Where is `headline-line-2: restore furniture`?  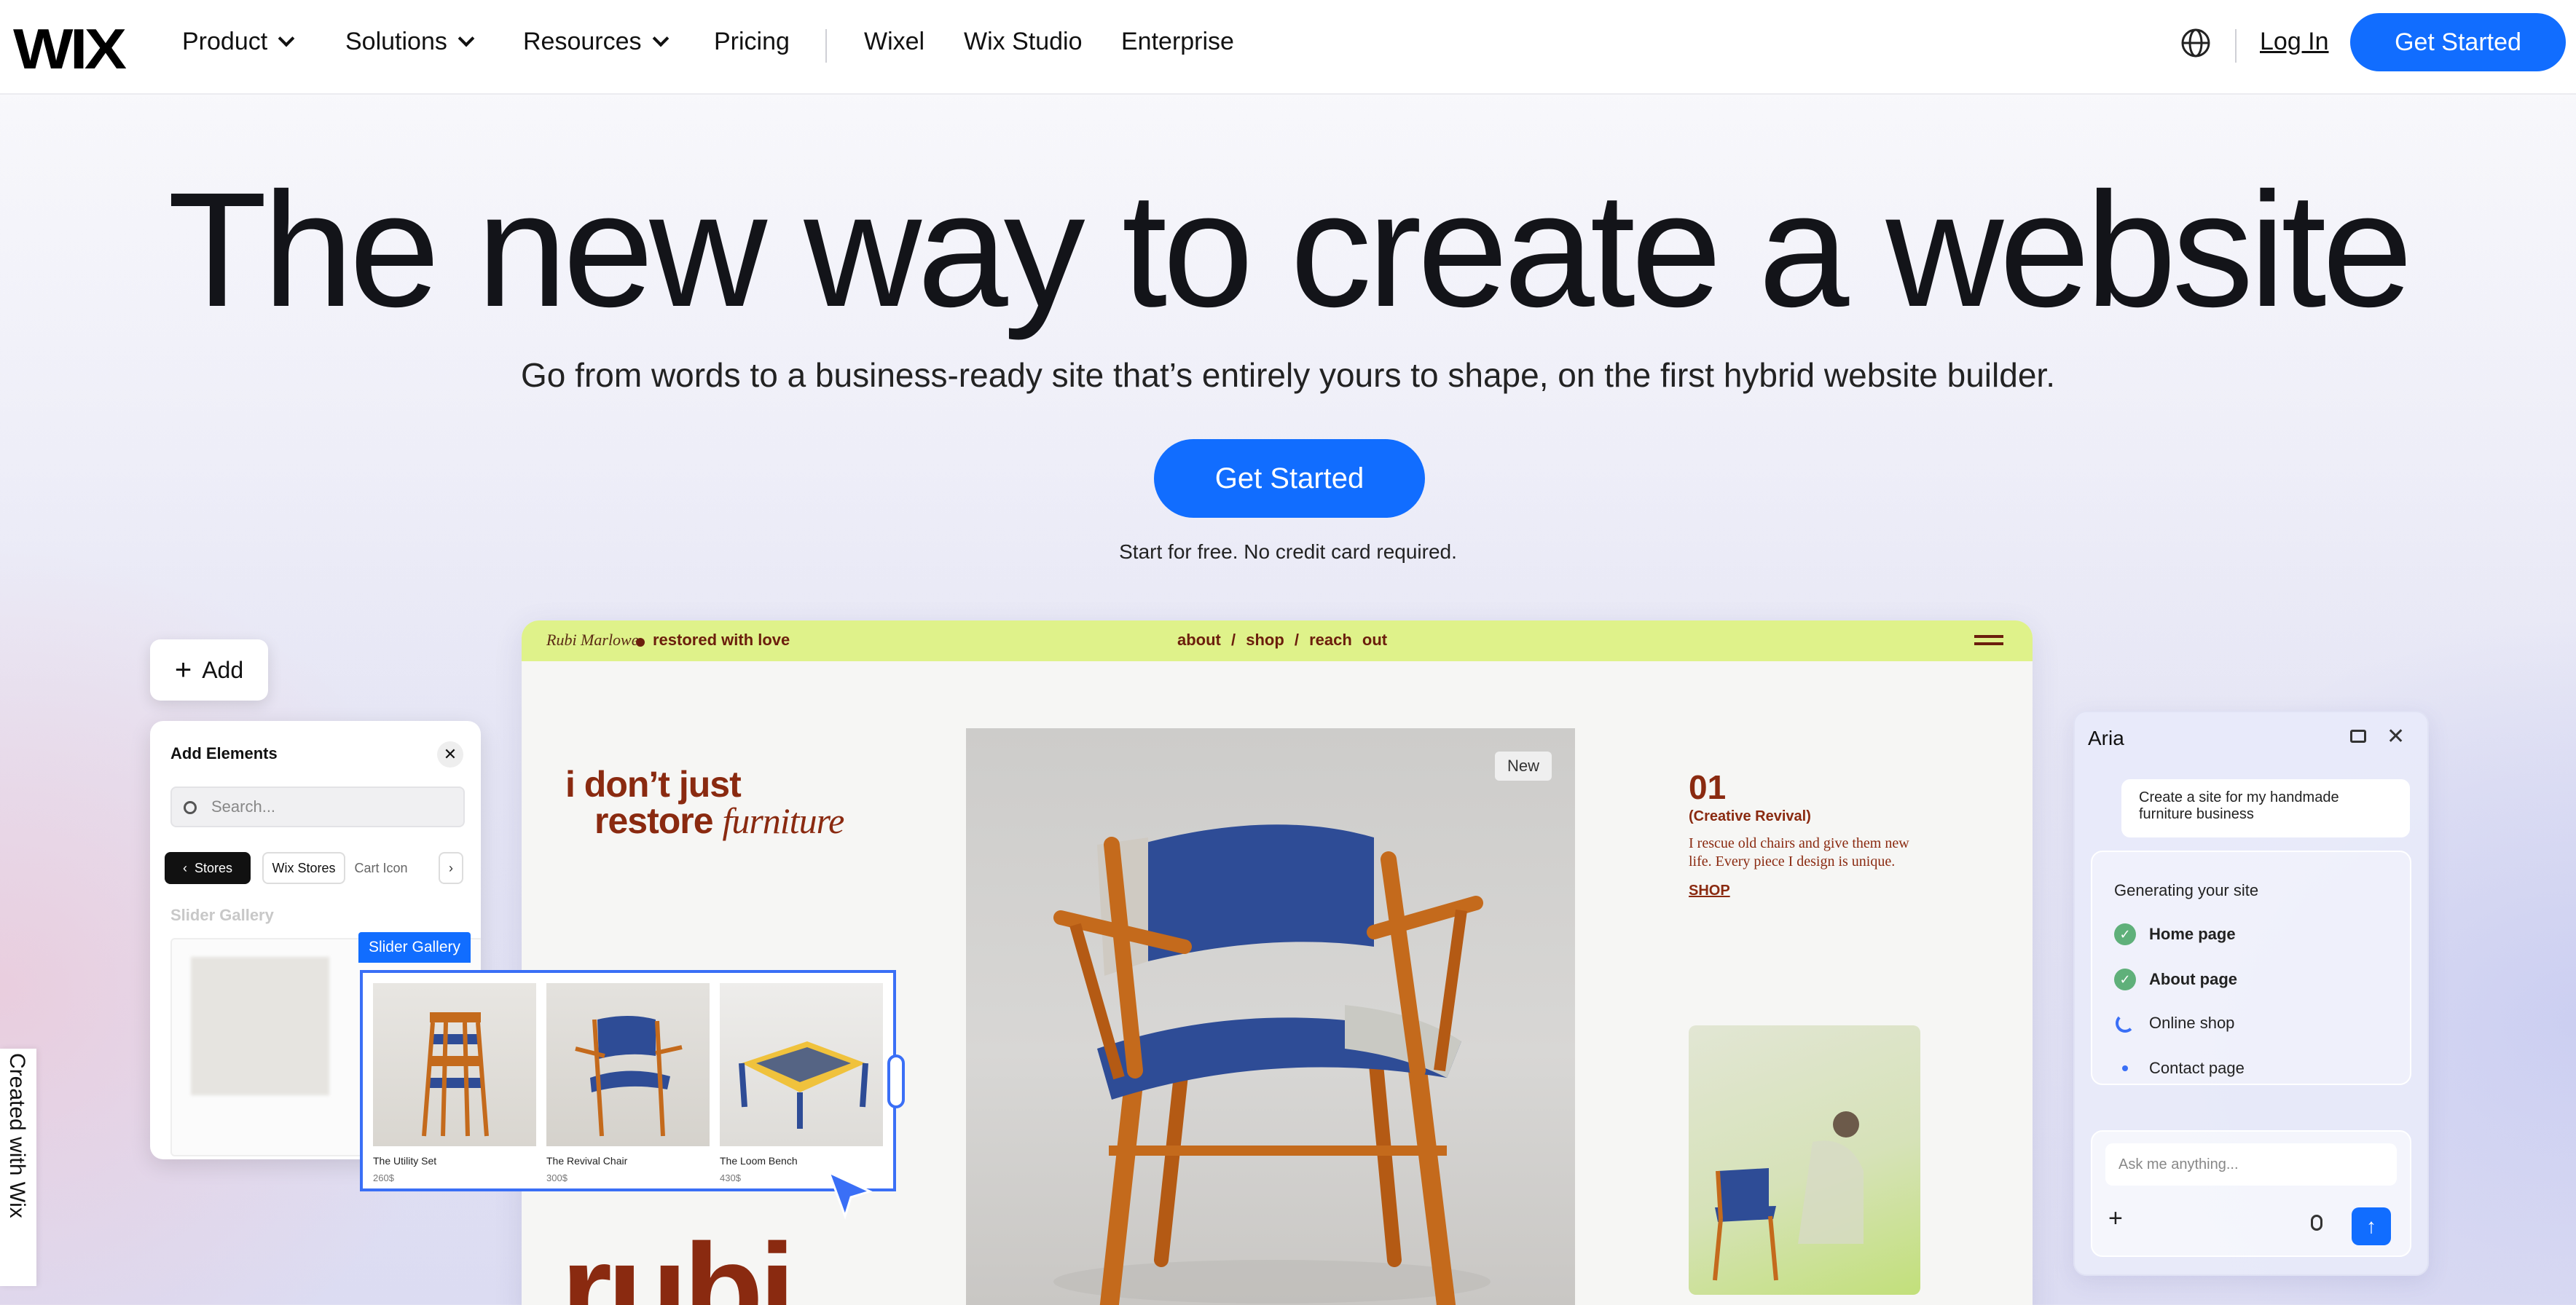
headline-line-2: restore furniture is located at coordinates (704, 821).